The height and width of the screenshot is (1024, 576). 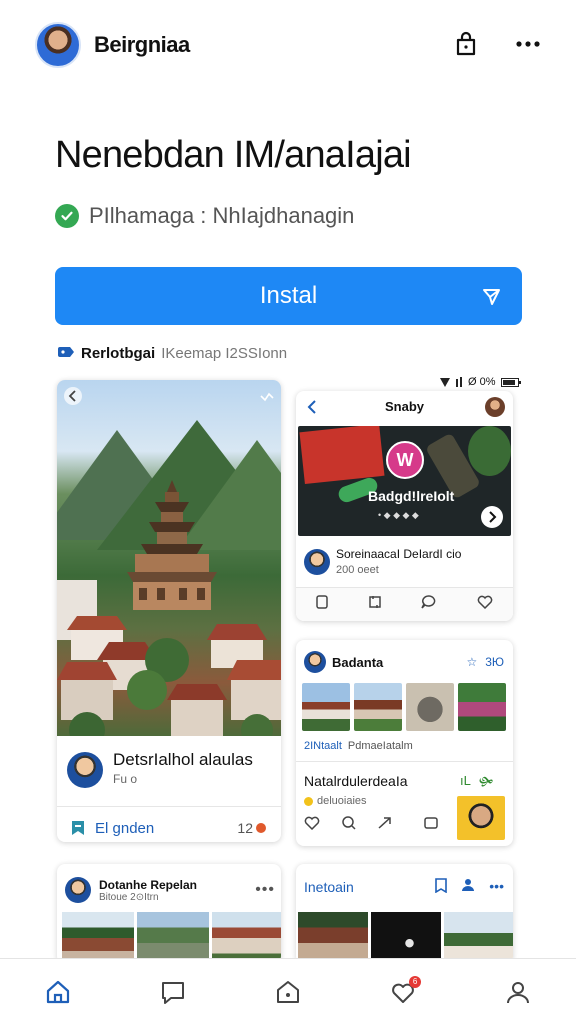 What do you see at coordinates (73, 398) in the screenshot?
I see `back-icon` at bounding box center [73, 398].